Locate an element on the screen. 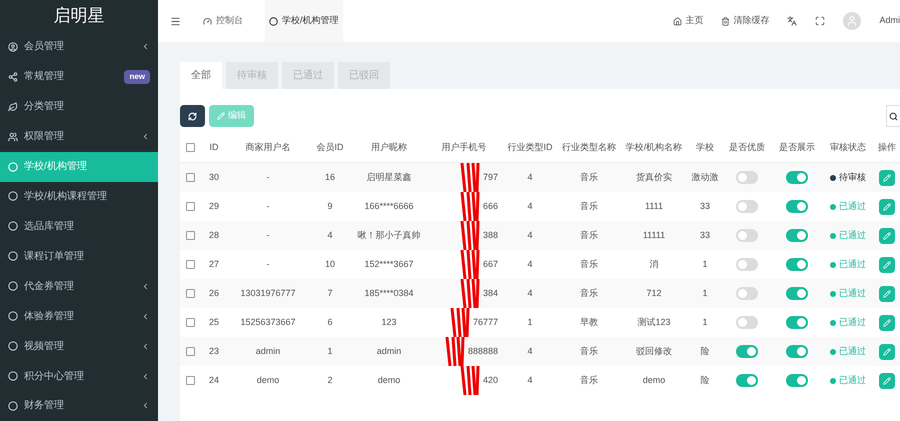 This screenshot has width=900, height=421. column-header: 操作 is located at coordinates (887, 147).